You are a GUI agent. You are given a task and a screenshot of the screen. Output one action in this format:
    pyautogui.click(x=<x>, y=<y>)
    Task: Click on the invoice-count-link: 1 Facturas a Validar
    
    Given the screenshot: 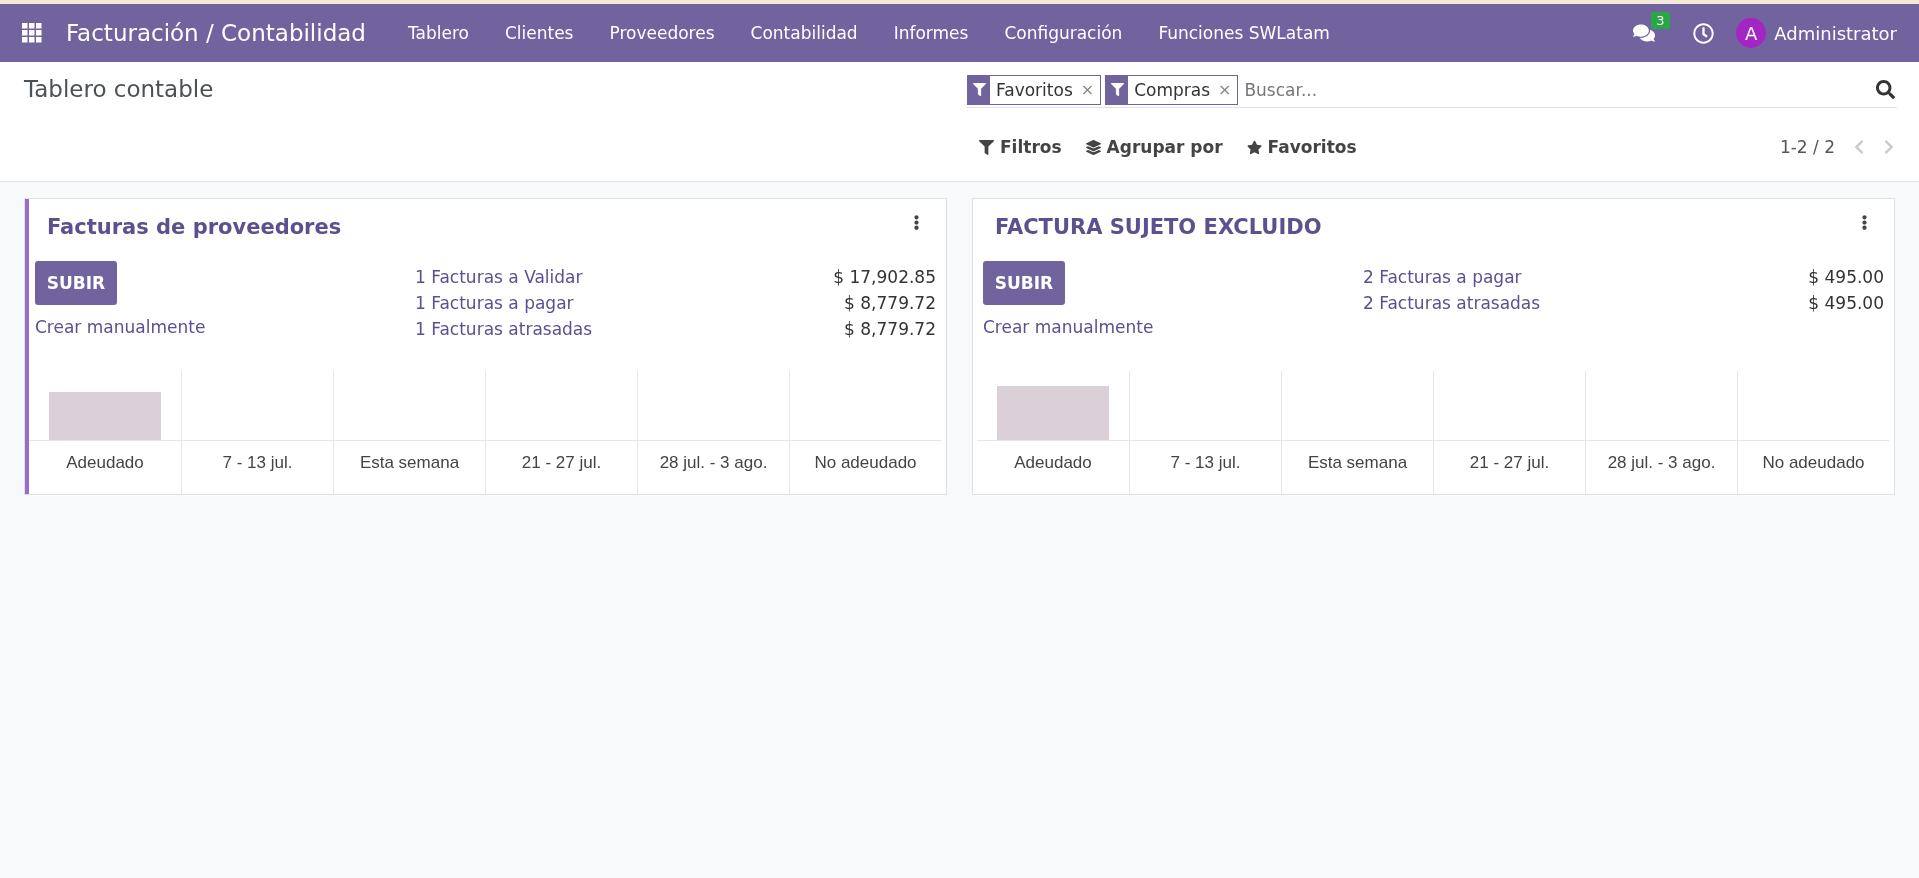 What is the action you would take?
    pyautogui.click(x=499, y=277)
    